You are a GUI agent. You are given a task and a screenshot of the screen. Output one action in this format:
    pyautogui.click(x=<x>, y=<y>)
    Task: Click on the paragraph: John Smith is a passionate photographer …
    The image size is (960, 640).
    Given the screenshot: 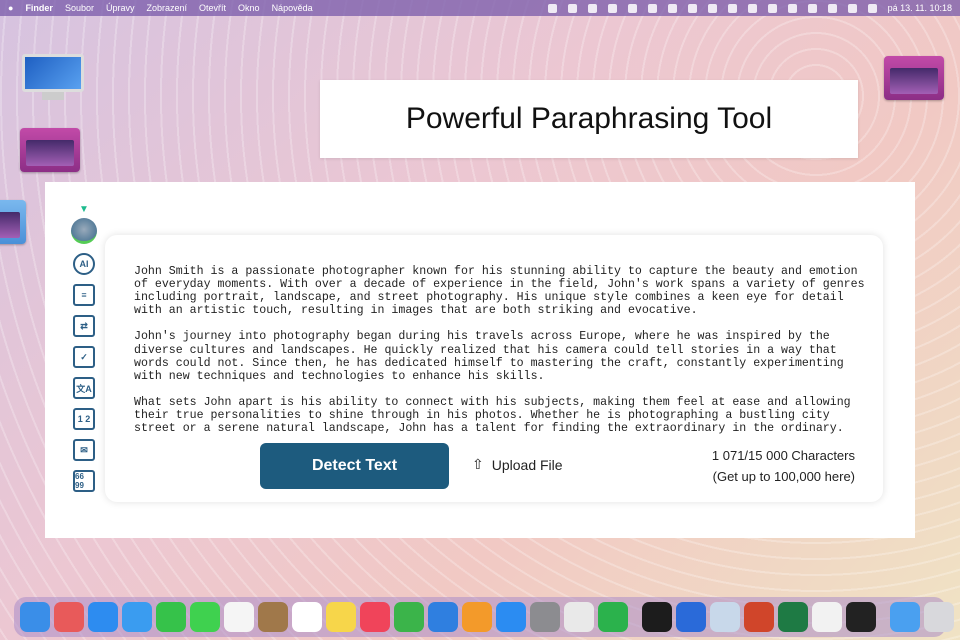 What is the action you would take?
    pyautogui.click(x=499, y=291)
    